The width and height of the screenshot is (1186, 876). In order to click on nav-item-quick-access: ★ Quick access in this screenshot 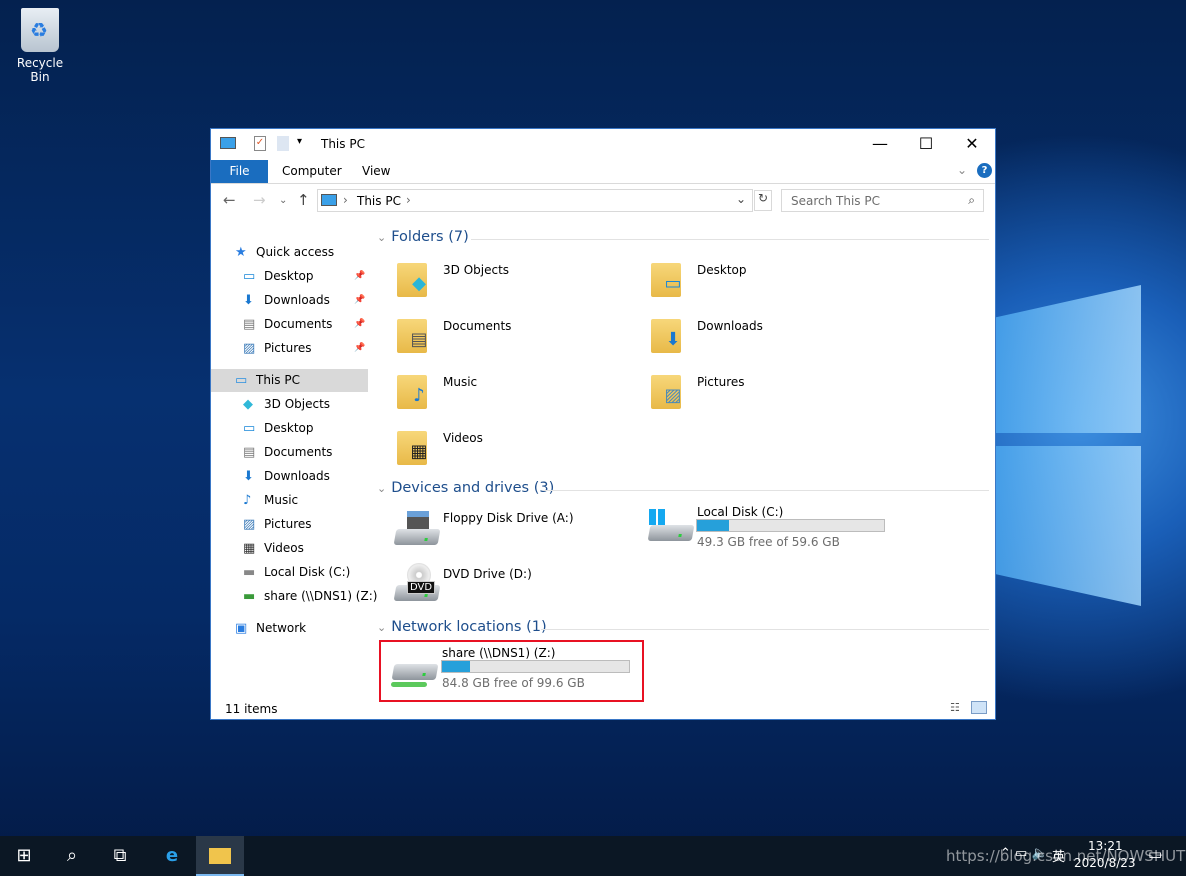, I will do `click(289, 252)`.